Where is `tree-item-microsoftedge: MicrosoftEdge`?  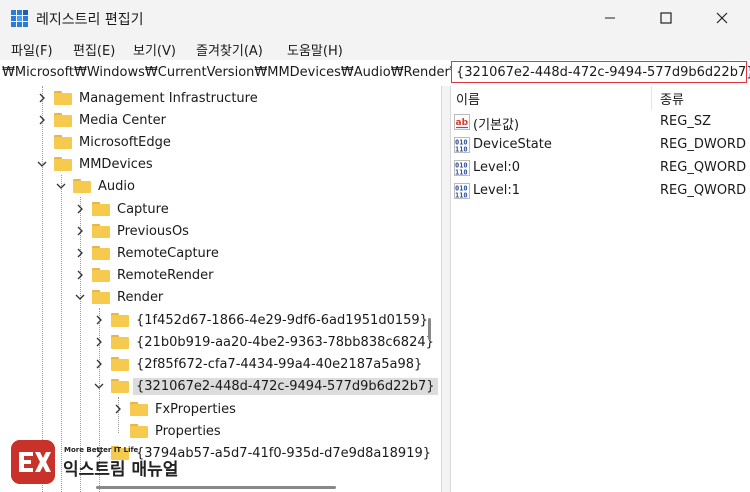 tree-item-microsoftedge: MicrosoftEdge is located at coordinates (105, 142).